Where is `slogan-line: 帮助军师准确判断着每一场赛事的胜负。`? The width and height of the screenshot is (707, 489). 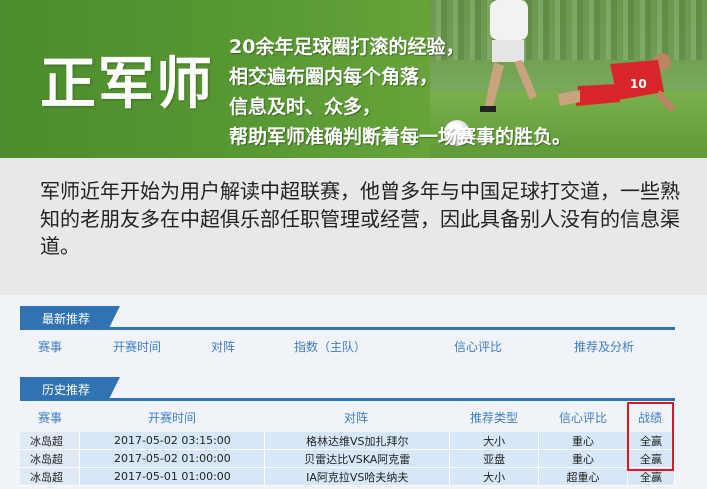
slogan-line: 帮助军师准确判断着每一场赛事的胜负。 is located at coordinates (400, 137).